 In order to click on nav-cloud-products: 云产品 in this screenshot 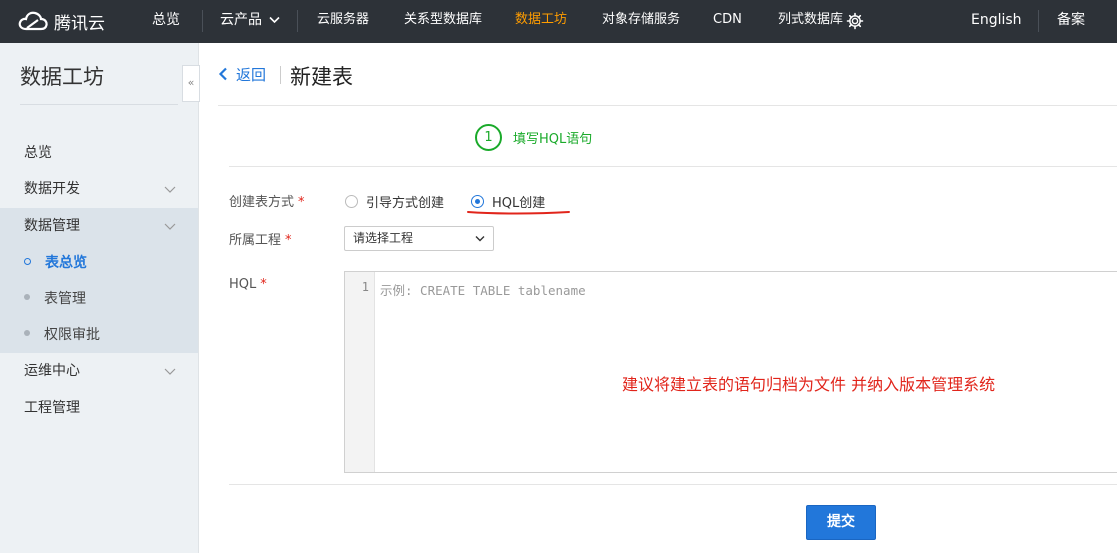, I will do `click(250, 21)`.